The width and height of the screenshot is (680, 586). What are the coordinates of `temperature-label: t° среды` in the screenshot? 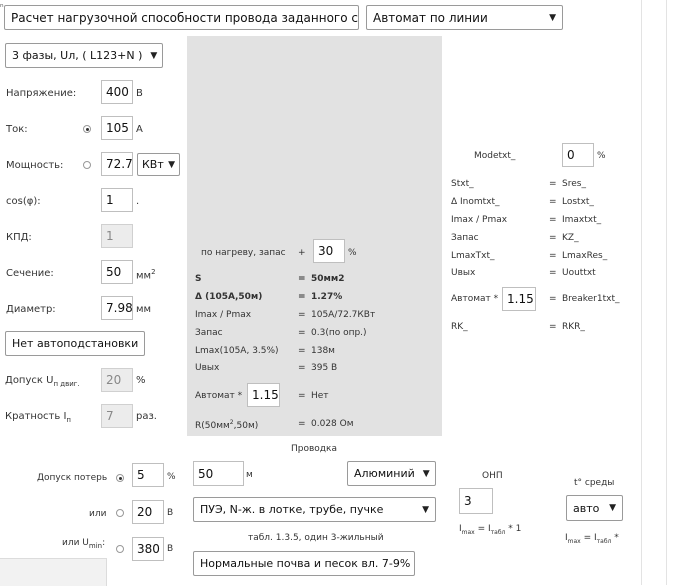 It's located at (594, 483).